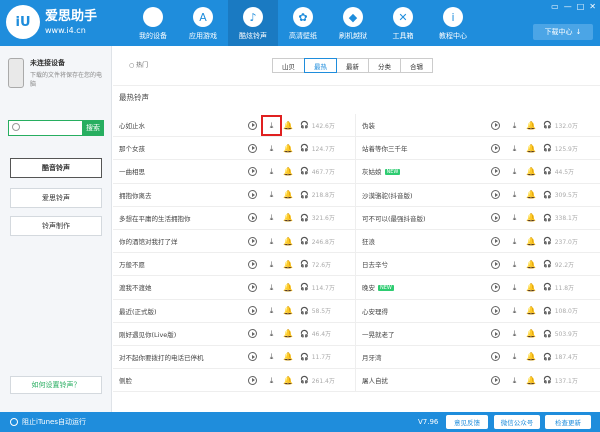 The image size is (600, 432). What do you see at coordinates (568, 422) in the screenshot?
I see `check-update-button: 检查更新` at bounding box center [568, 422].